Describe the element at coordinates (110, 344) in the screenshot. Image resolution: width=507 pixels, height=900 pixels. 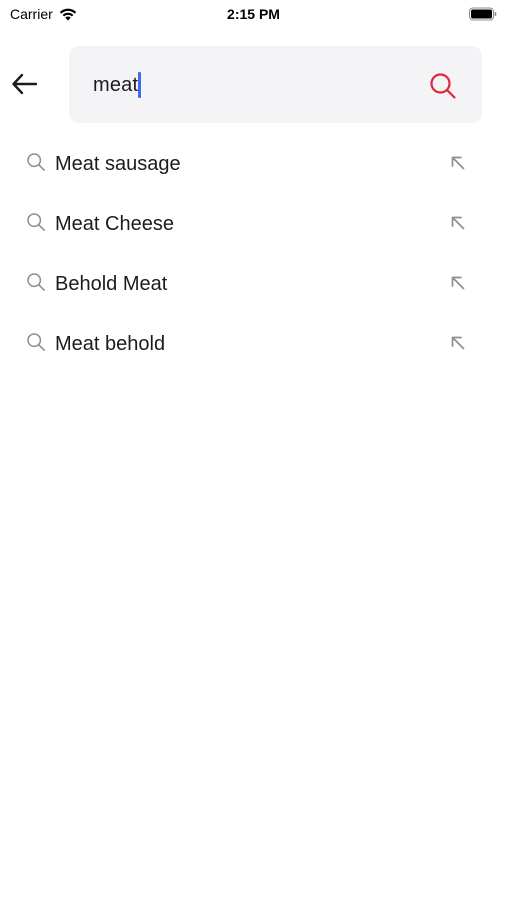
I see `suggestion-label: Meat behold` at that location.